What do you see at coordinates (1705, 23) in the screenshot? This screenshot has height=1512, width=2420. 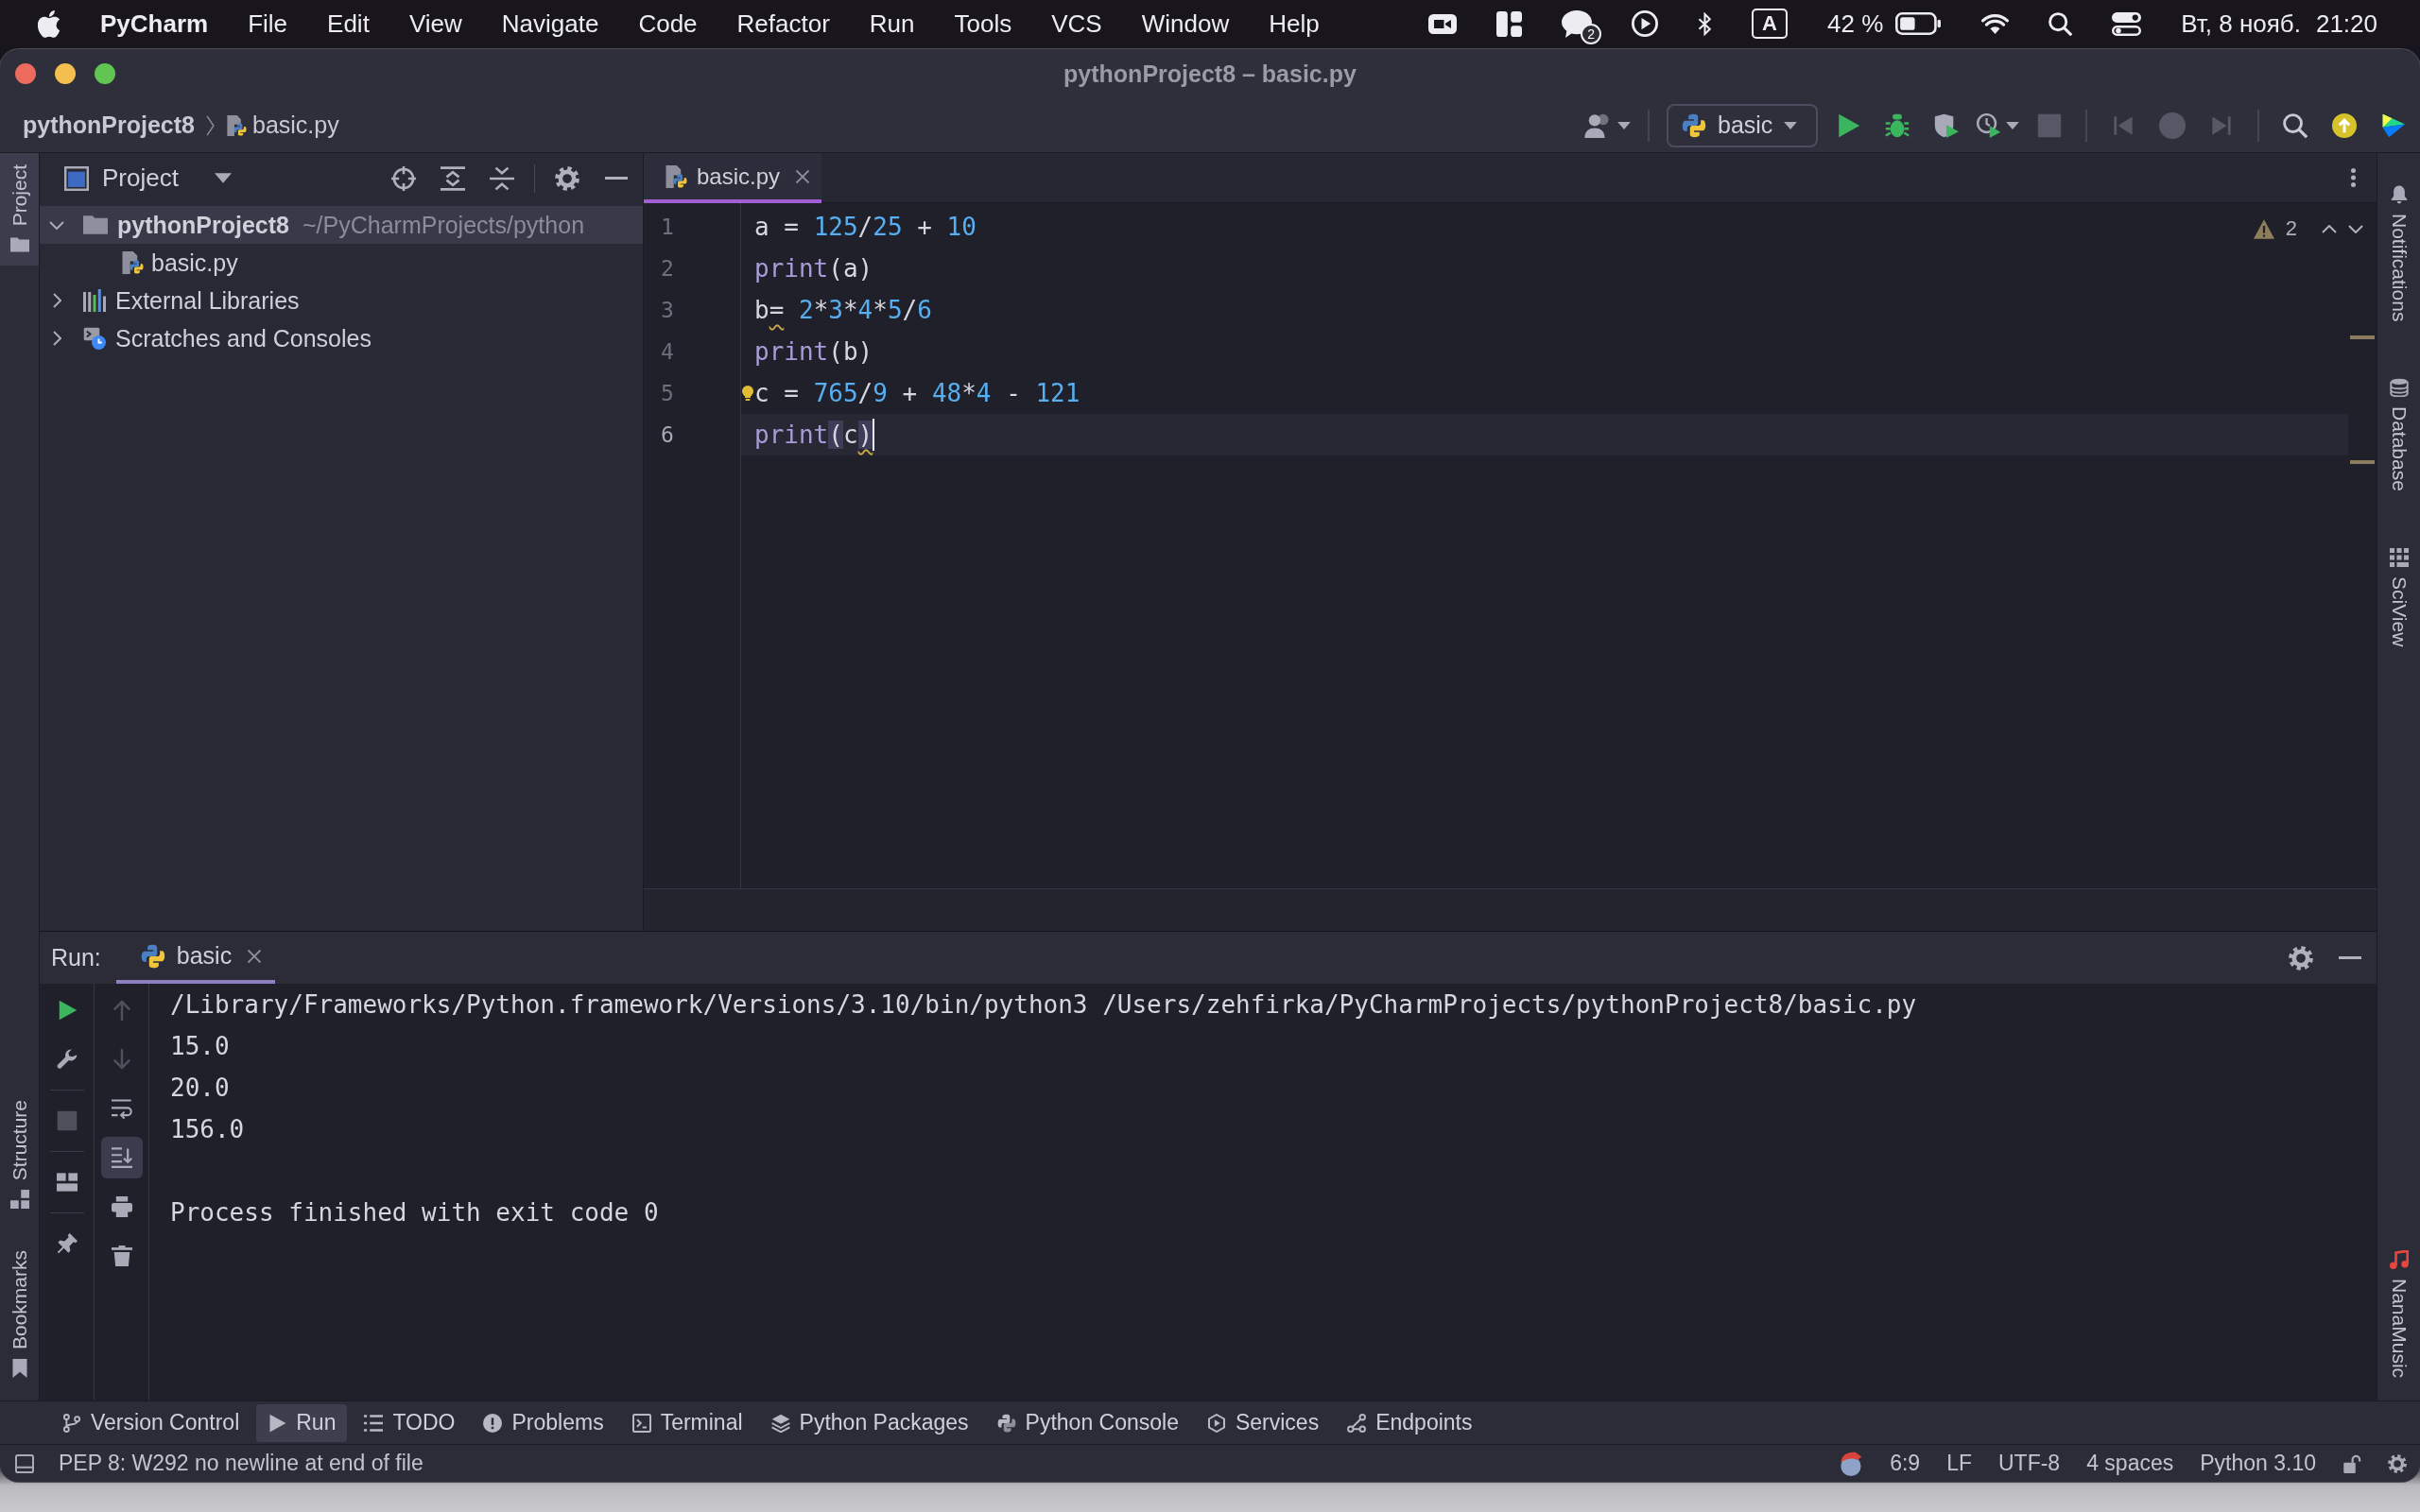 I see `bluetooth-icon` at bounding box center [1705, 23].